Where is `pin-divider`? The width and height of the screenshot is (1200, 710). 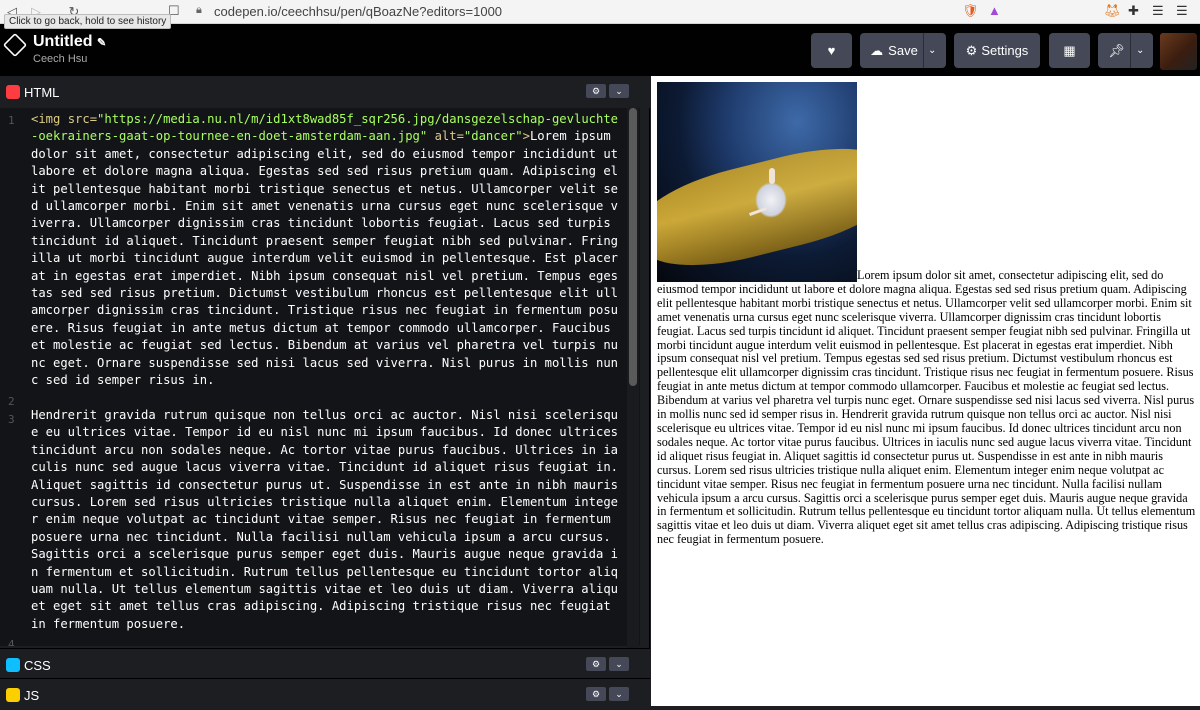 pin-divider is located at coordinates (1130, 50).